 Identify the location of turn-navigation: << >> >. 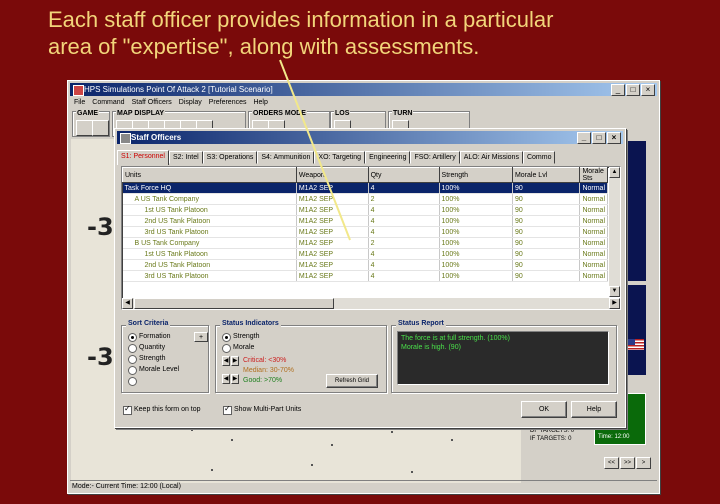
(627, 463).